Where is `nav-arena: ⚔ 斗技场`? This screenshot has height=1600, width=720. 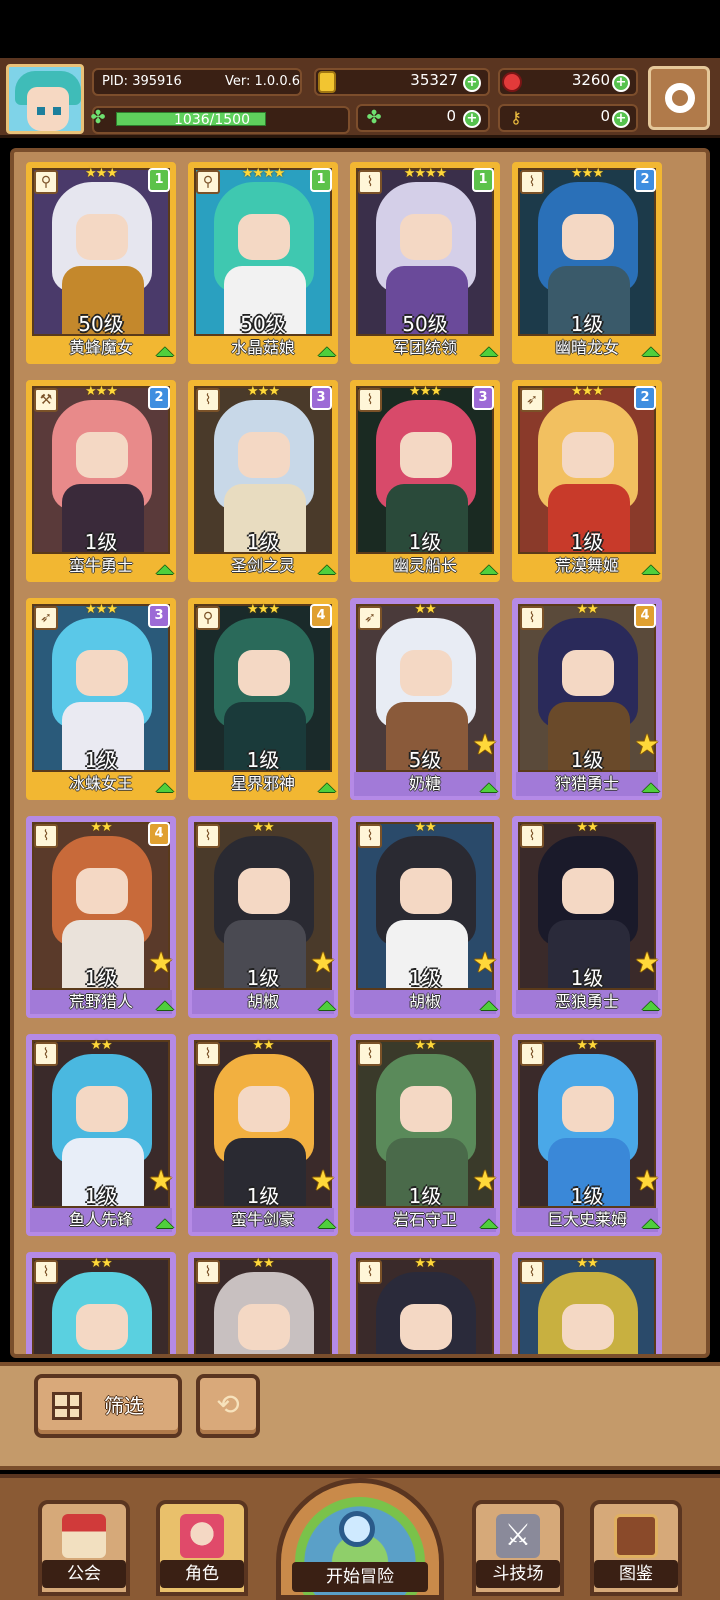
nav-arena: ⚔ 斗技场 is located at coordinates (518, 1548).